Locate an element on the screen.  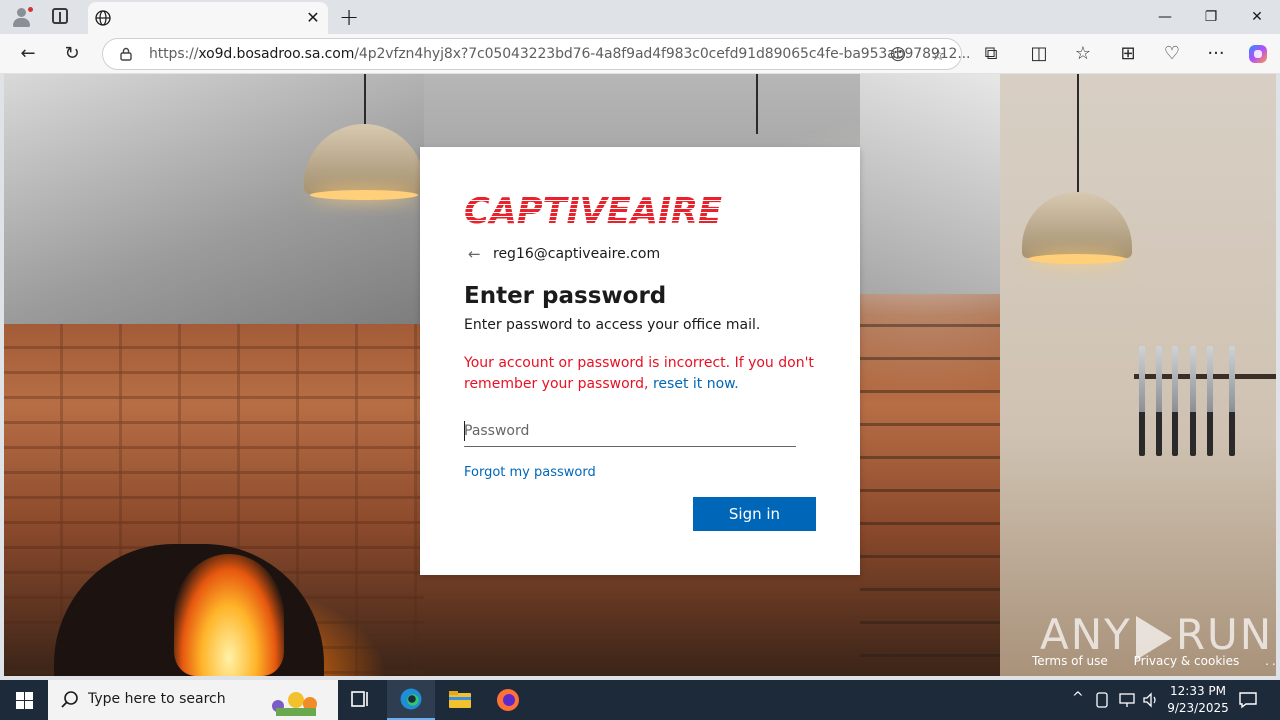
edge-taskbar-icon is located at coordinates (411, 700).